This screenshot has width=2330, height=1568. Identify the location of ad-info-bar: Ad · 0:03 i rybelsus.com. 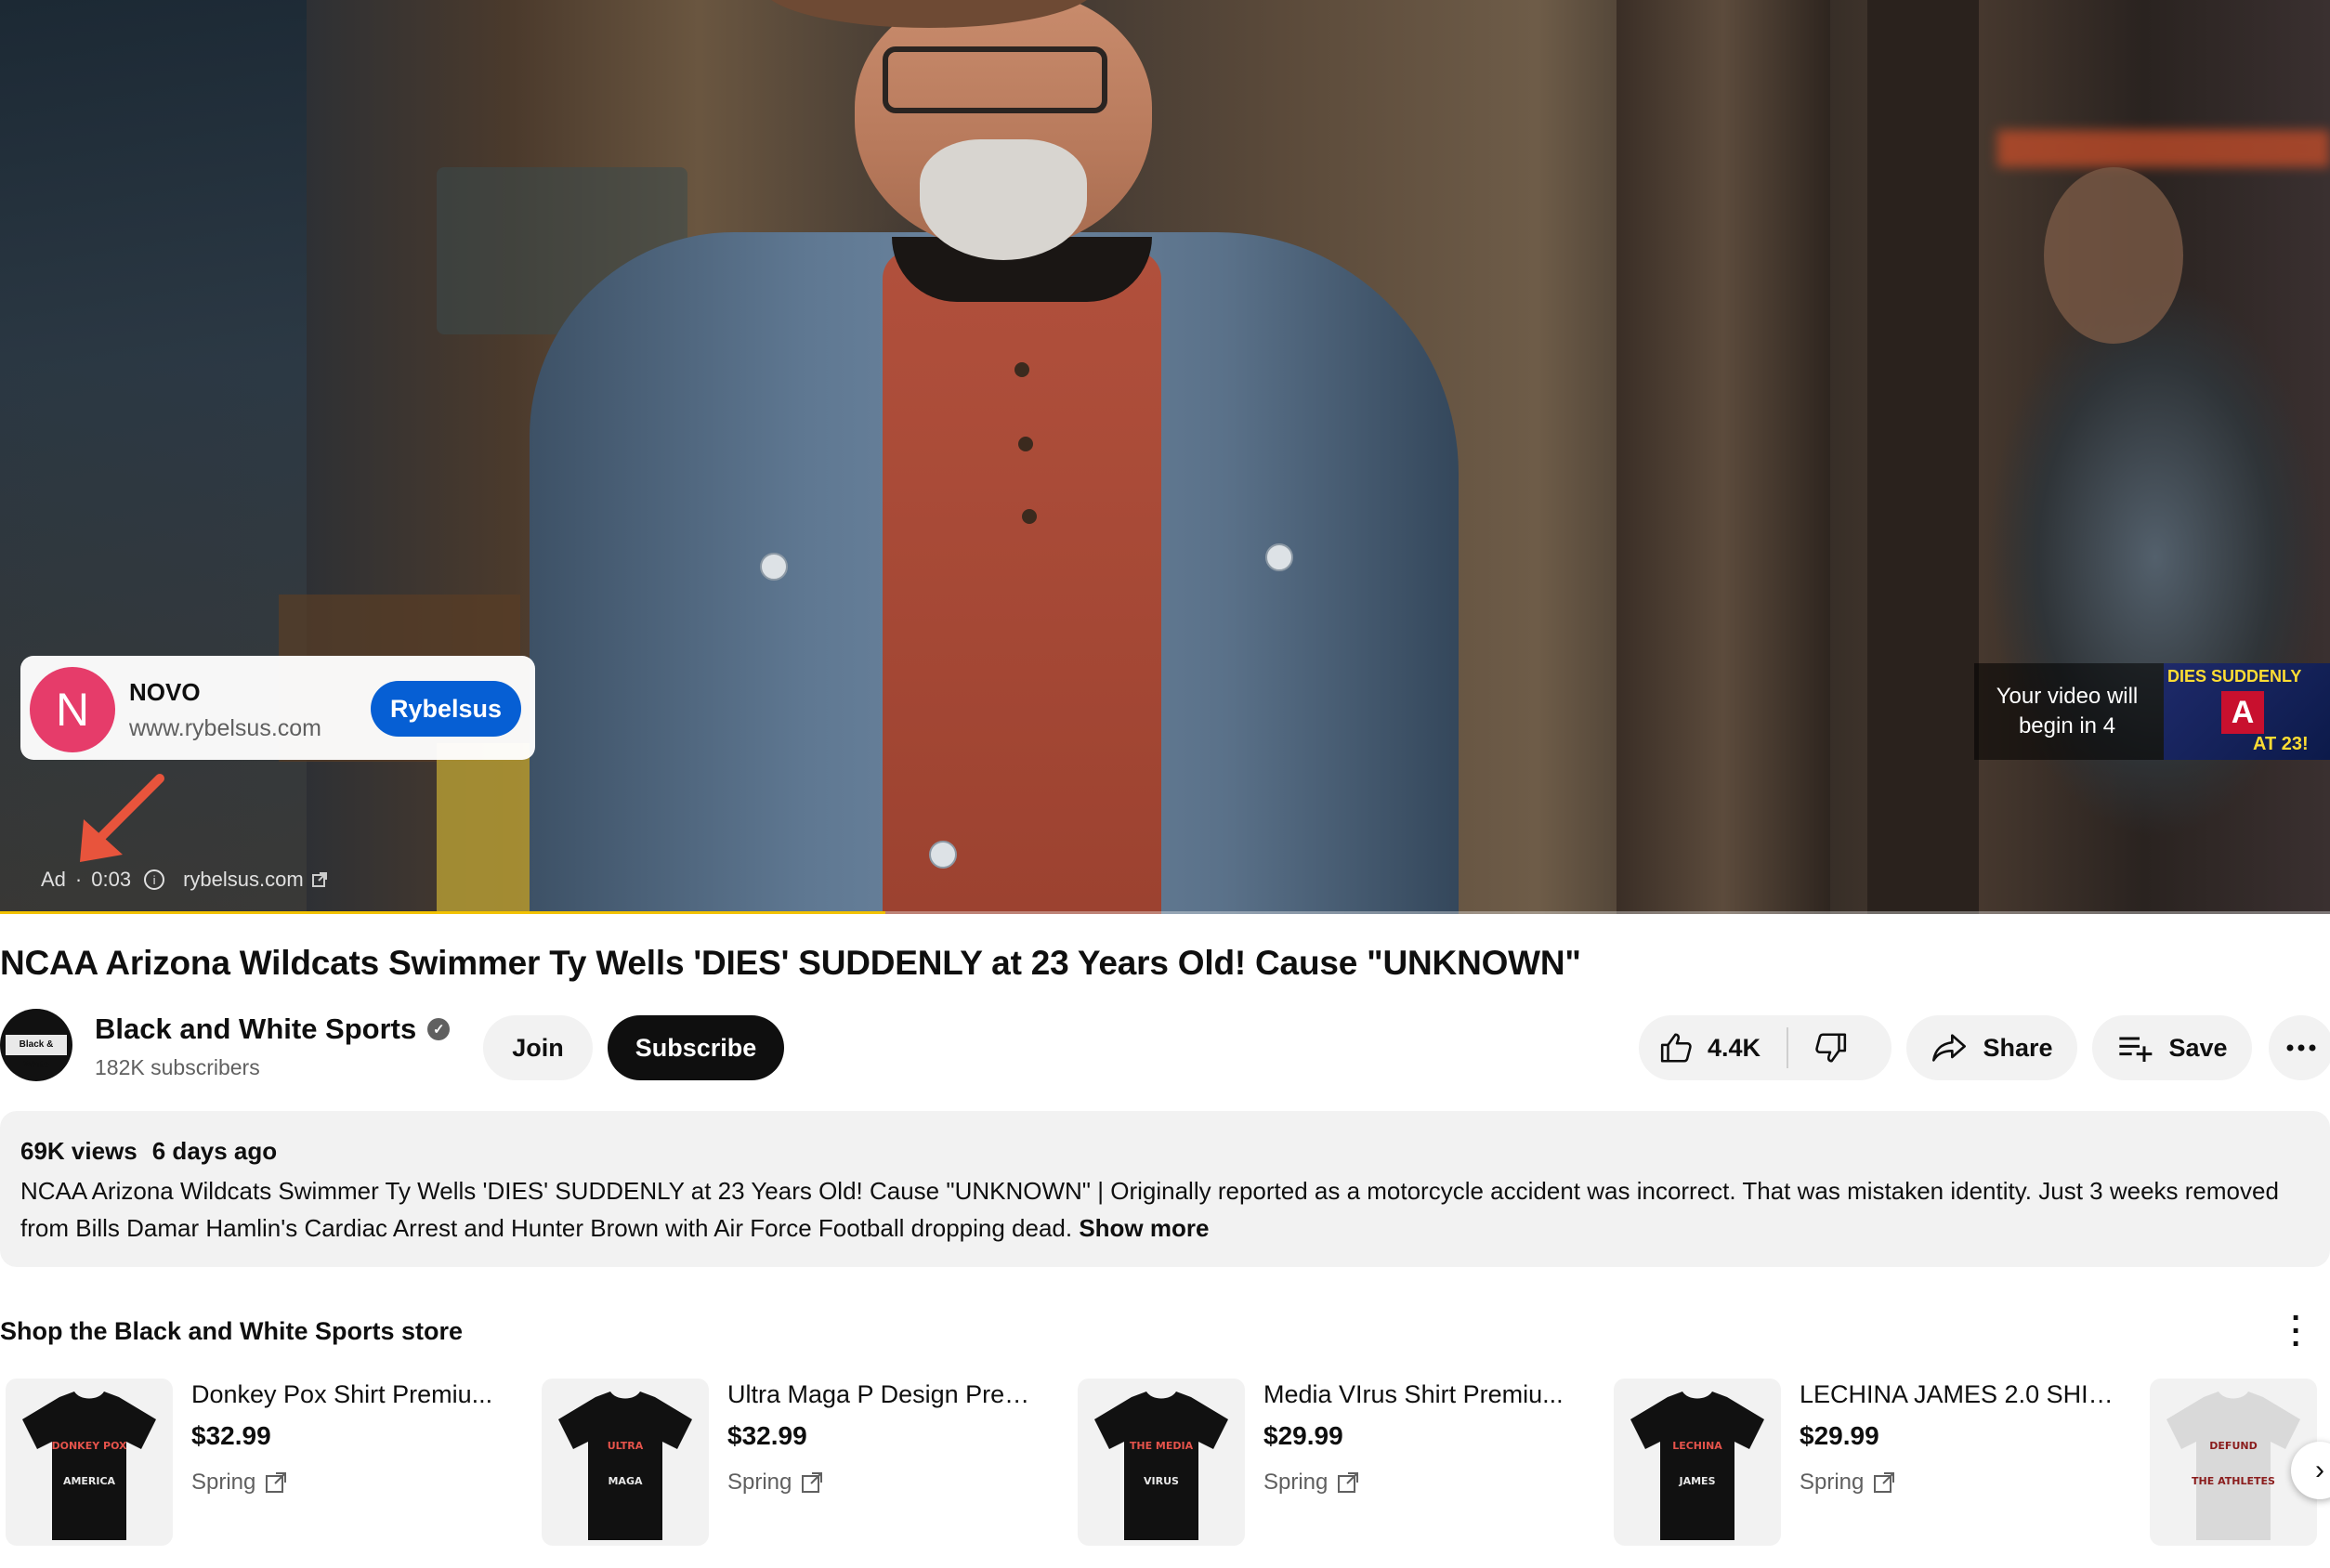
(184, 880).